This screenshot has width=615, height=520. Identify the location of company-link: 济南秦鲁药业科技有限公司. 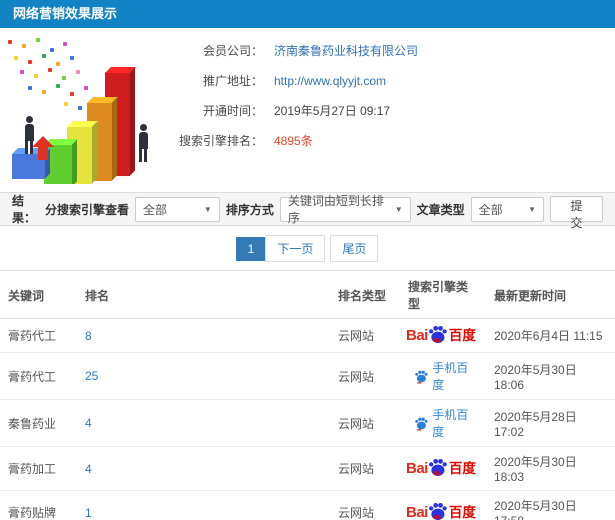
(346, 50).